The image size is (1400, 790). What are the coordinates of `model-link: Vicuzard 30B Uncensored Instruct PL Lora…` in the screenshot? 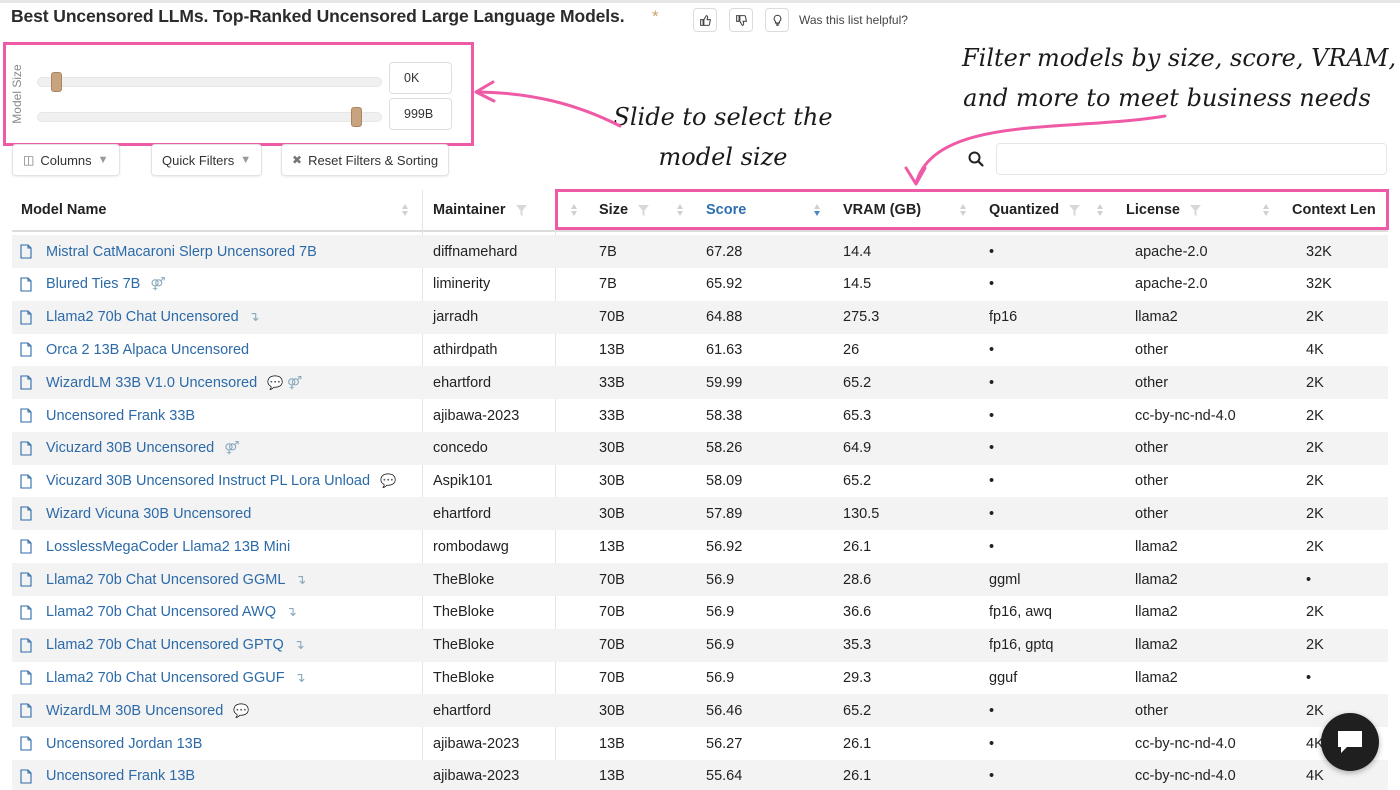 It's located at (208, 481).